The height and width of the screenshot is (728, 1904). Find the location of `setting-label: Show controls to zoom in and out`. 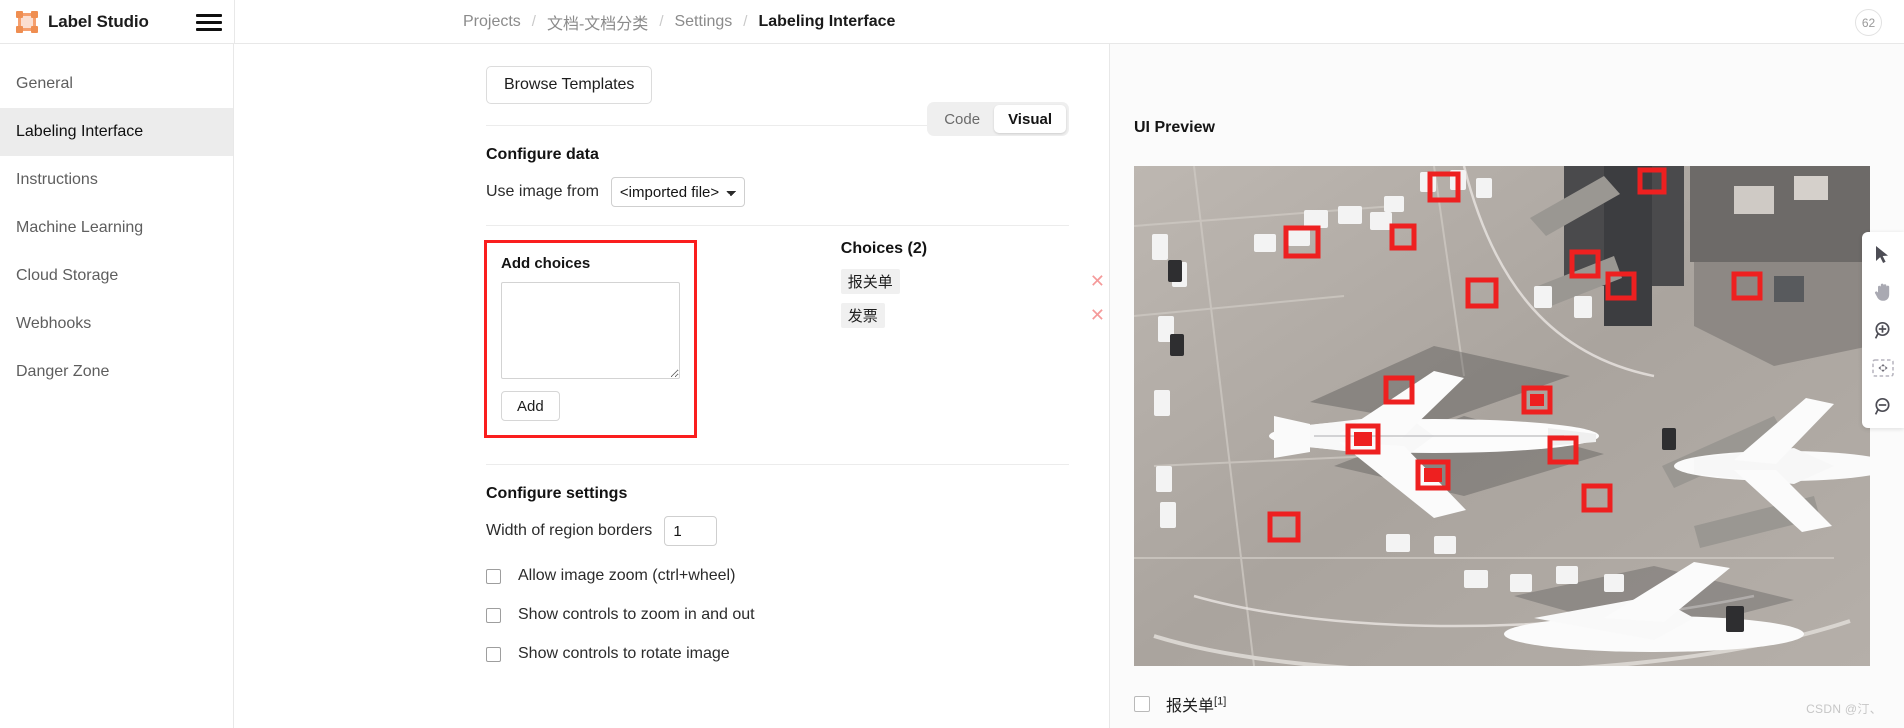

setting-label: Show controls to zoom in and out is located at coordinates (636, 614).